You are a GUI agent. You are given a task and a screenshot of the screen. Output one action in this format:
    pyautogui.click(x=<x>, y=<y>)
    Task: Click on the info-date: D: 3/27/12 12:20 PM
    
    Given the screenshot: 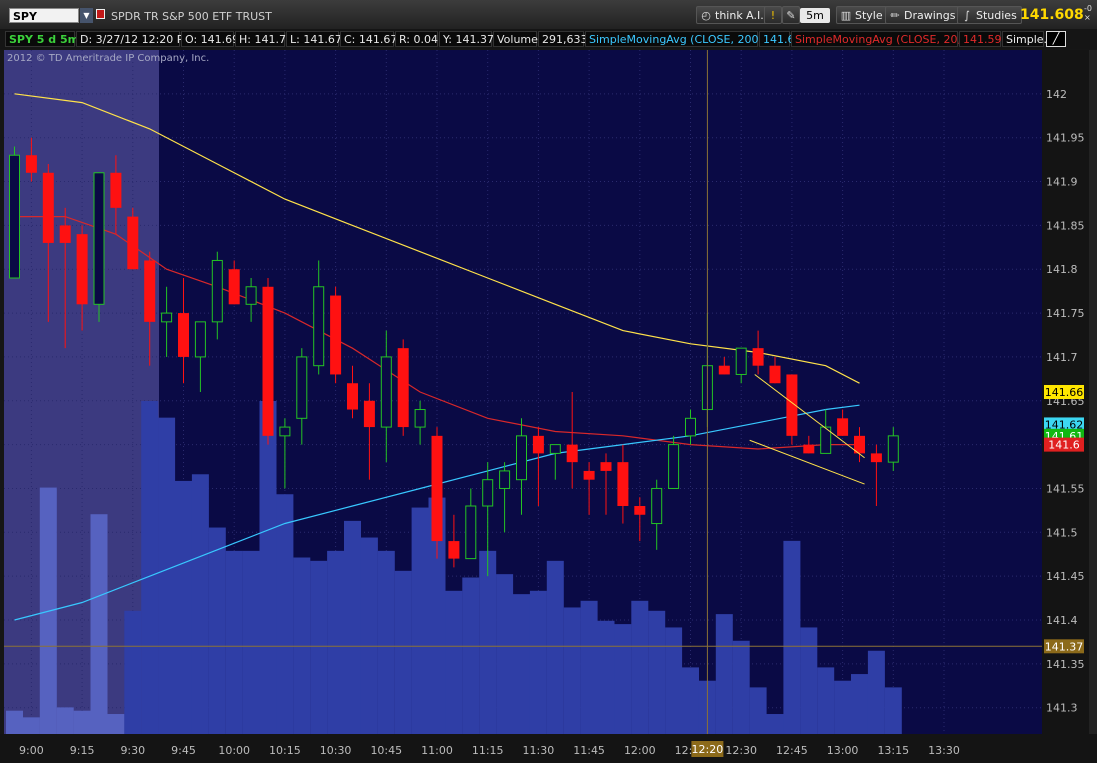 What is the action you would take?
    pyautogui.click(x=134, y=39)
    